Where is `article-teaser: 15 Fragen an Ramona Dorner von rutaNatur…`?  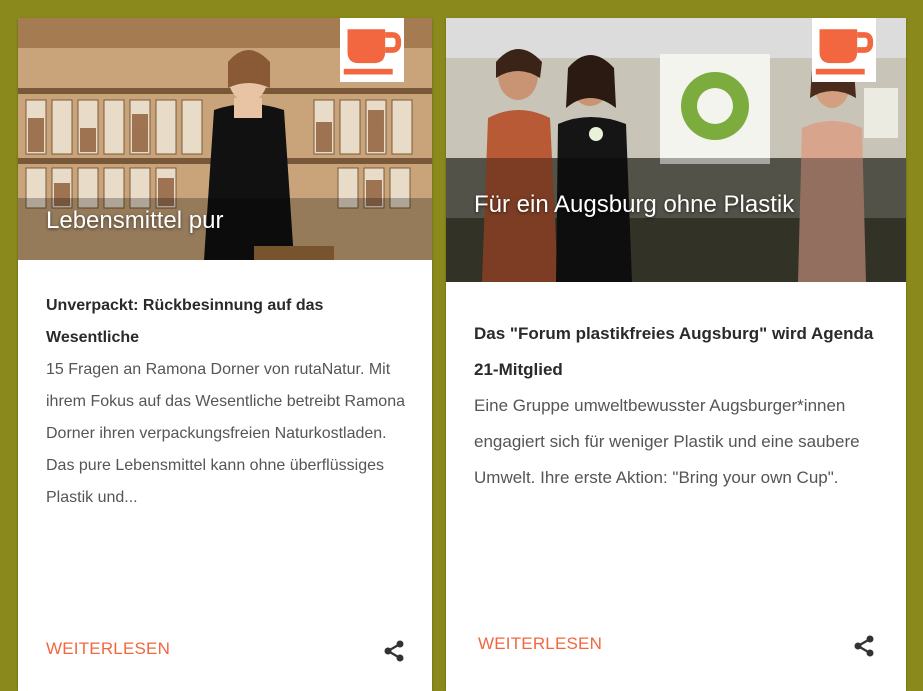 article-teaser: 15 Fragen an Ramona Dorner von rutaNatur… is located at coordinates (225, 433).